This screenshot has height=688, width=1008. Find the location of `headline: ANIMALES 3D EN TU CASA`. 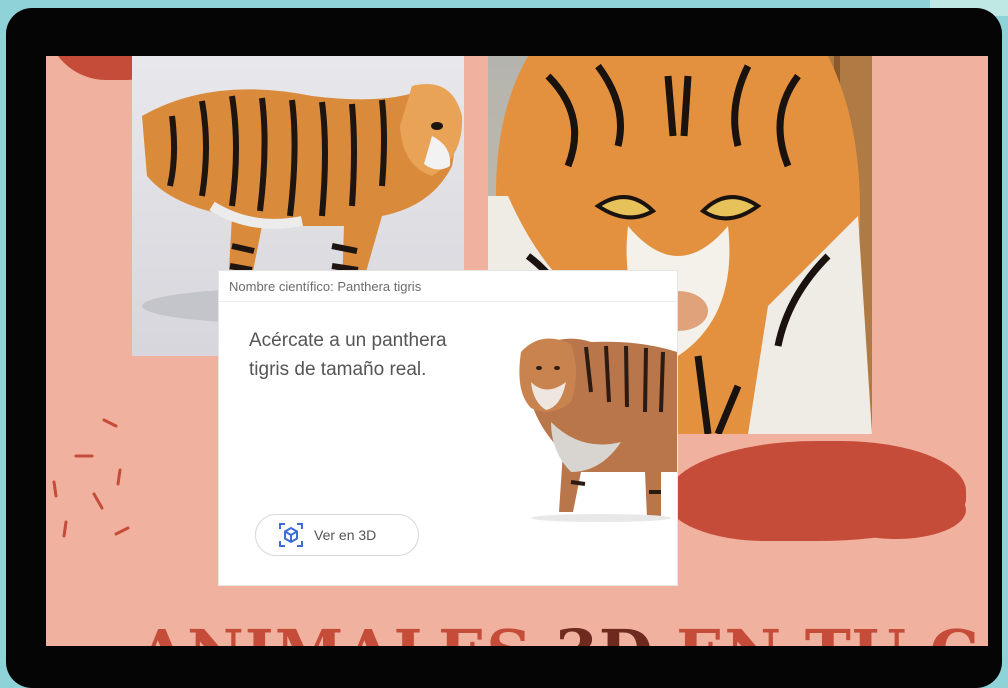

headline: ANIMALES 3D EN TU CASA is located at coordinates (563, 631).